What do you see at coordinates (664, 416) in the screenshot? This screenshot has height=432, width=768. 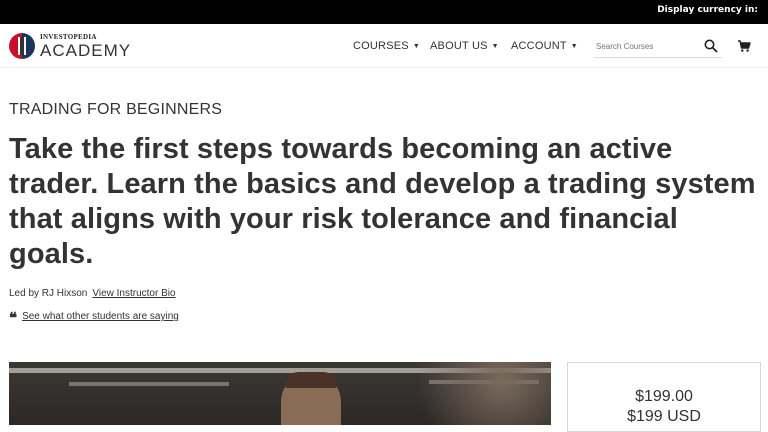 I see `course-price-usd: $199 USD` at bounding box center [664, 416].